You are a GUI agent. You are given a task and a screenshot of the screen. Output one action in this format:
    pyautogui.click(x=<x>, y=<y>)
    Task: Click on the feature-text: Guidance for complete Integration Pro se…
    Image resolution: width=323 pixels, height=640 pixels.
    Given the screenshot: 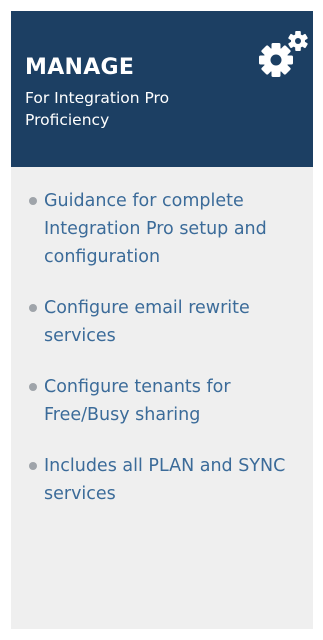 What is the action you would take?
    pyautogui.click(x=155, y=229)
    